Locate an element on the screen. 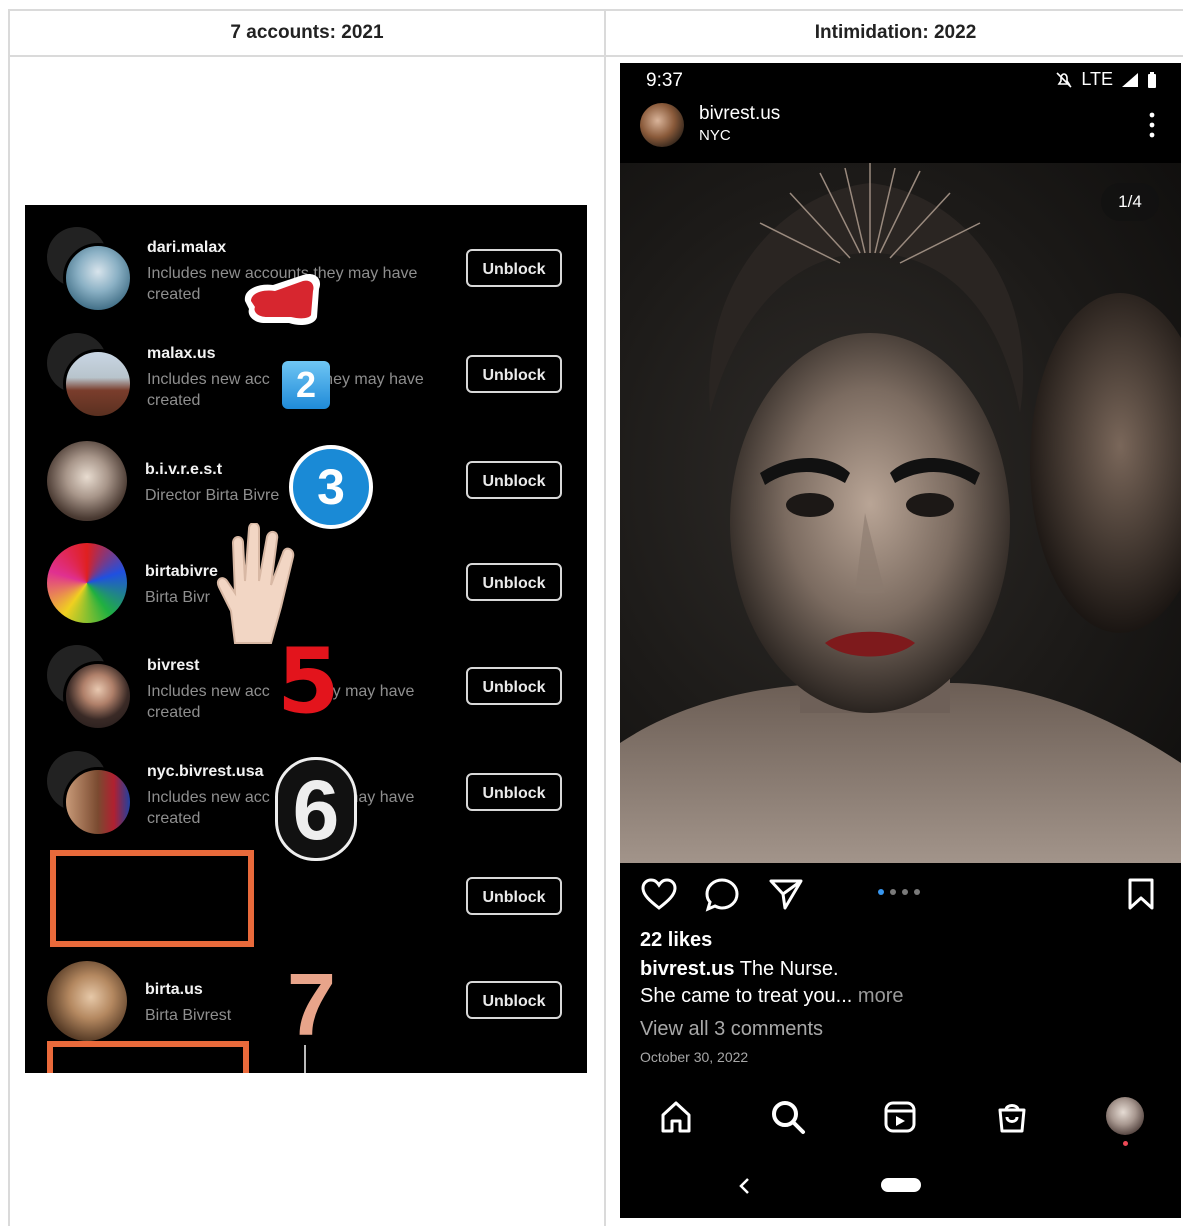 The width and height of the screenshot is (1183, 1226). status-time: 9:37 is located at coordinates (664, 80).